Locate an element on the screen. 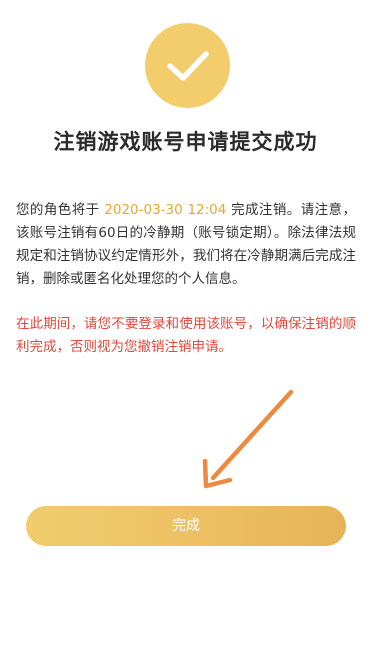 This screenshot has width=371, height=657. checkmark-icon is located at coordinates (187, 65).